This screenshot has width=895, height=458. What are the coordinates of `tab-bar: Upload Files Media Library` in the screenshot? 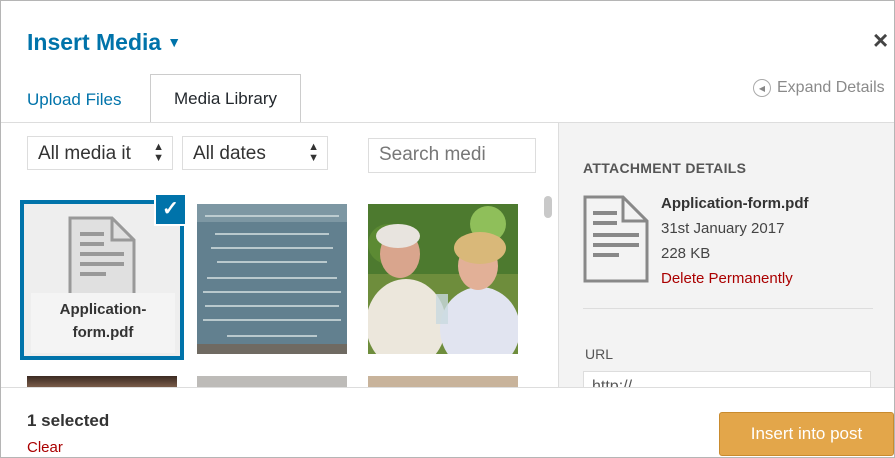 It's located at (281, 98).